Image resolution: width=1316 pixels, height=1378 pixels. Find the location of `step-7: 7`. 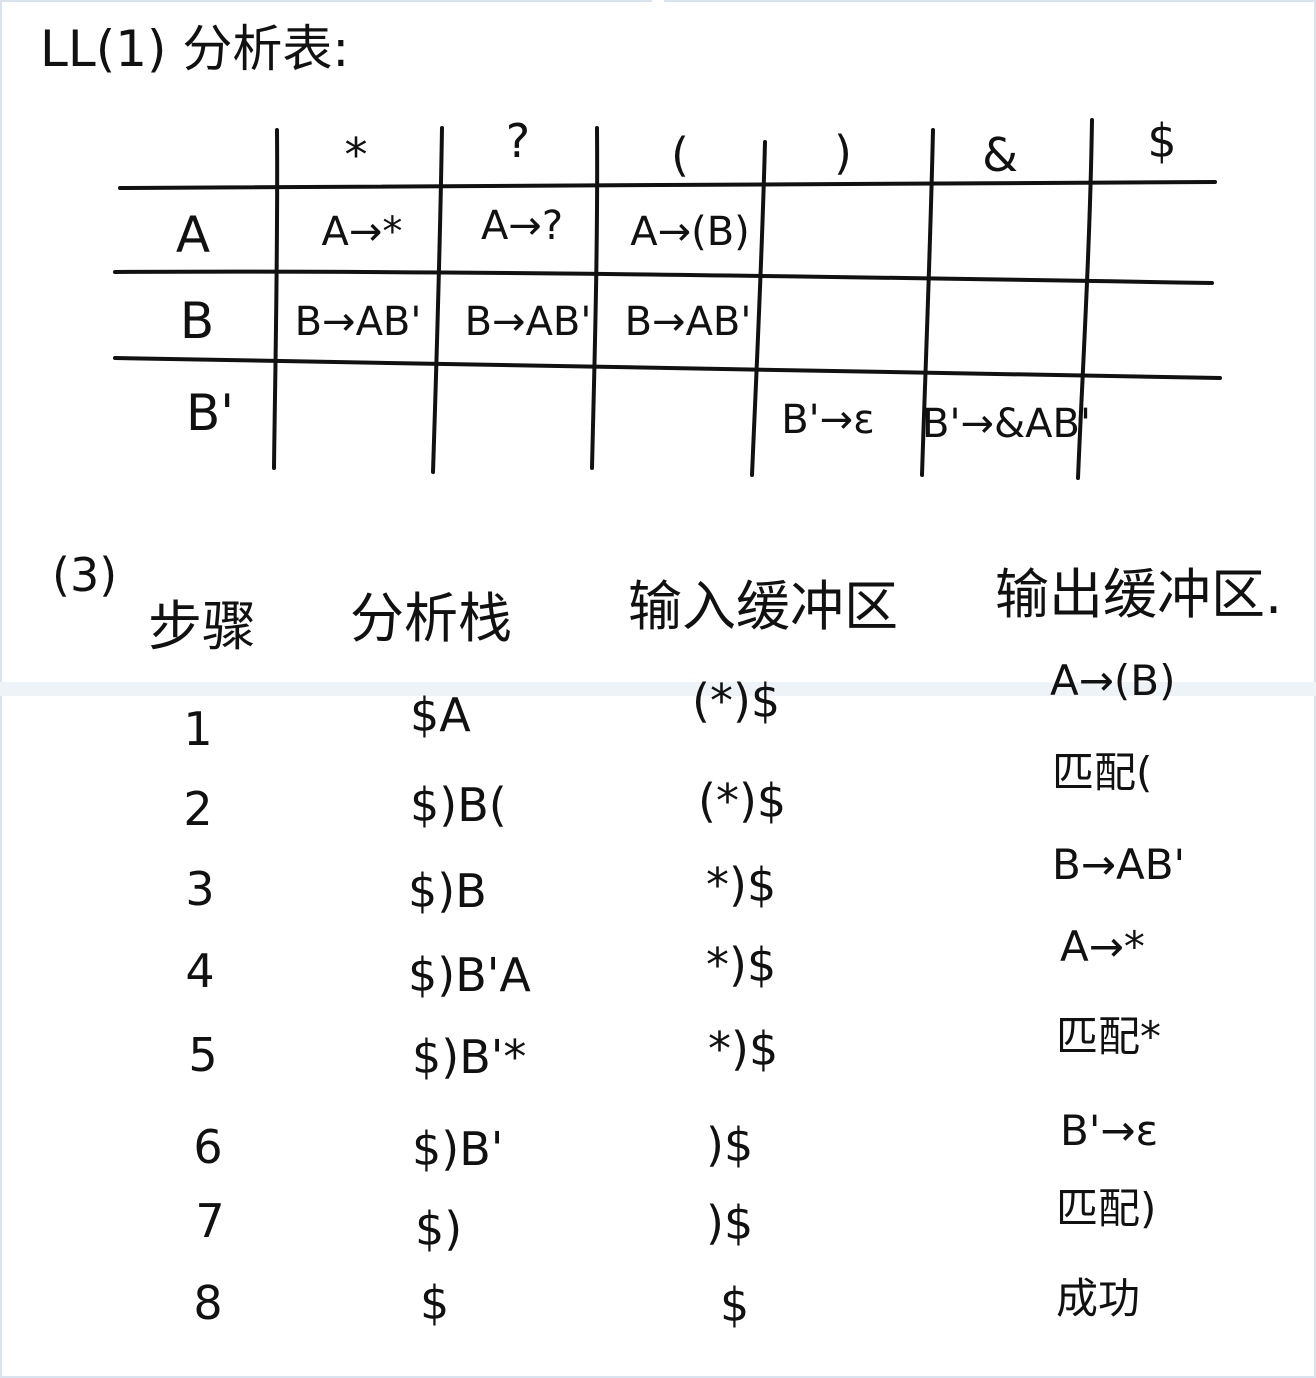

step-7: 7 is located at coordinates (210, 1221).